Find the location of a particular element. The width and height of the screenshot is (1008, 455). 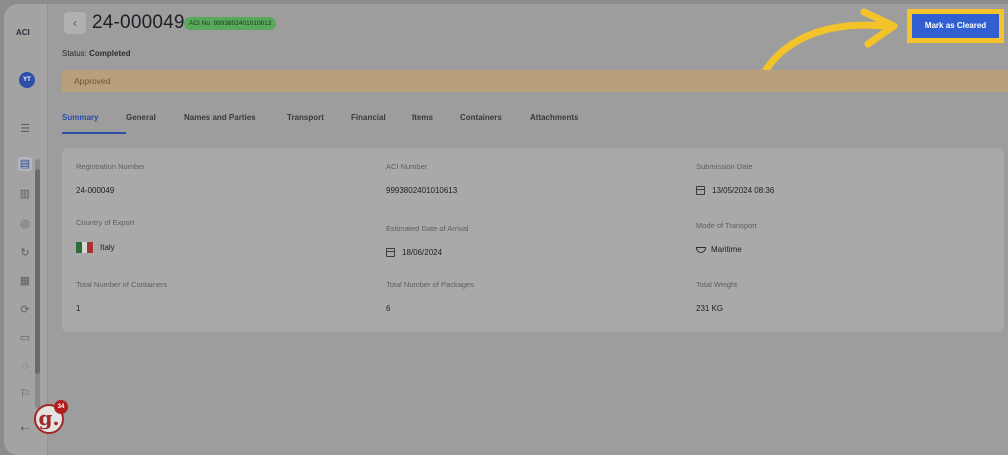

estimated-arrival-field: Estimated Date of Arrival 18/06/2024 is located at coordinates (427, 240).